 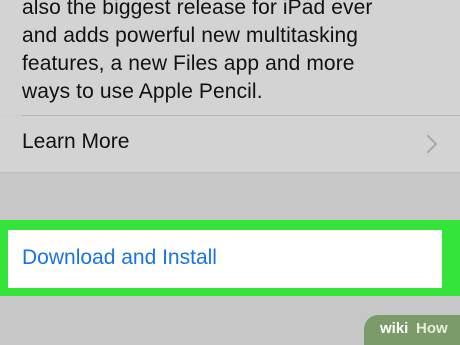 I want to click on wikihow-watermark: wiki How, so click(x=412, y=330).